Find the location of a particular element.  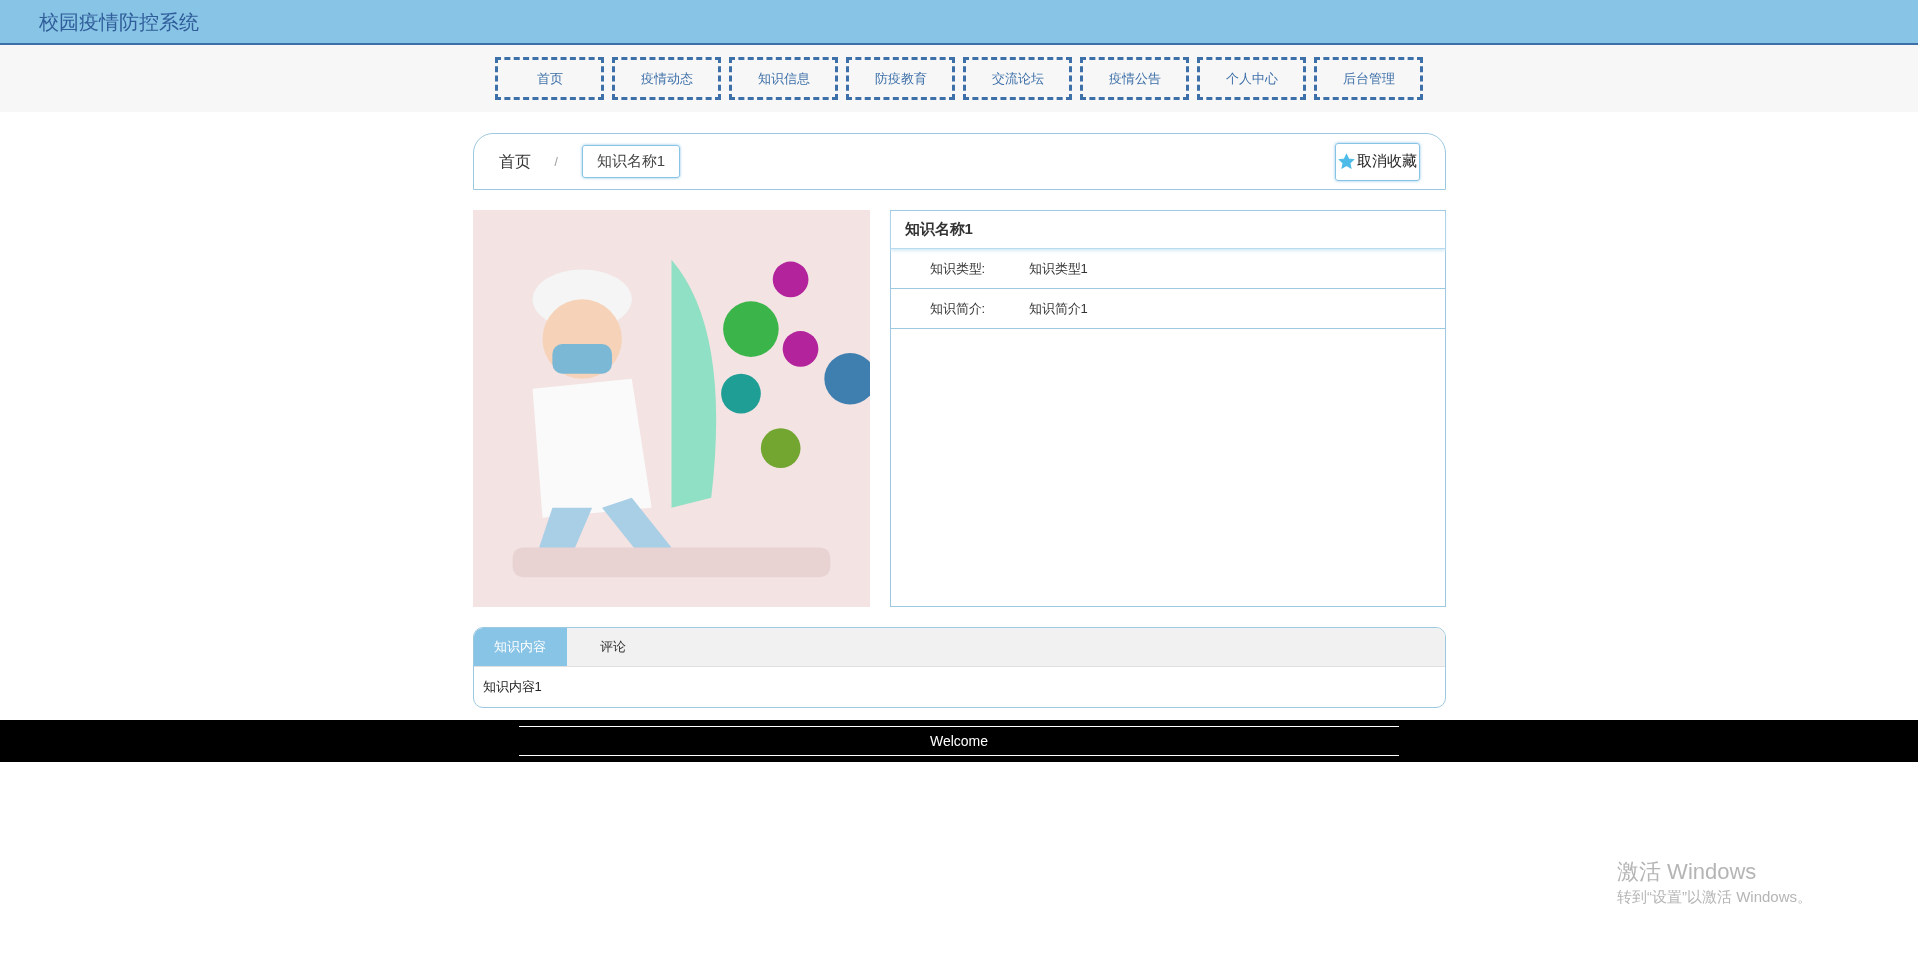

info-title: 知识名称1 is located at coordinates (1167, 230).